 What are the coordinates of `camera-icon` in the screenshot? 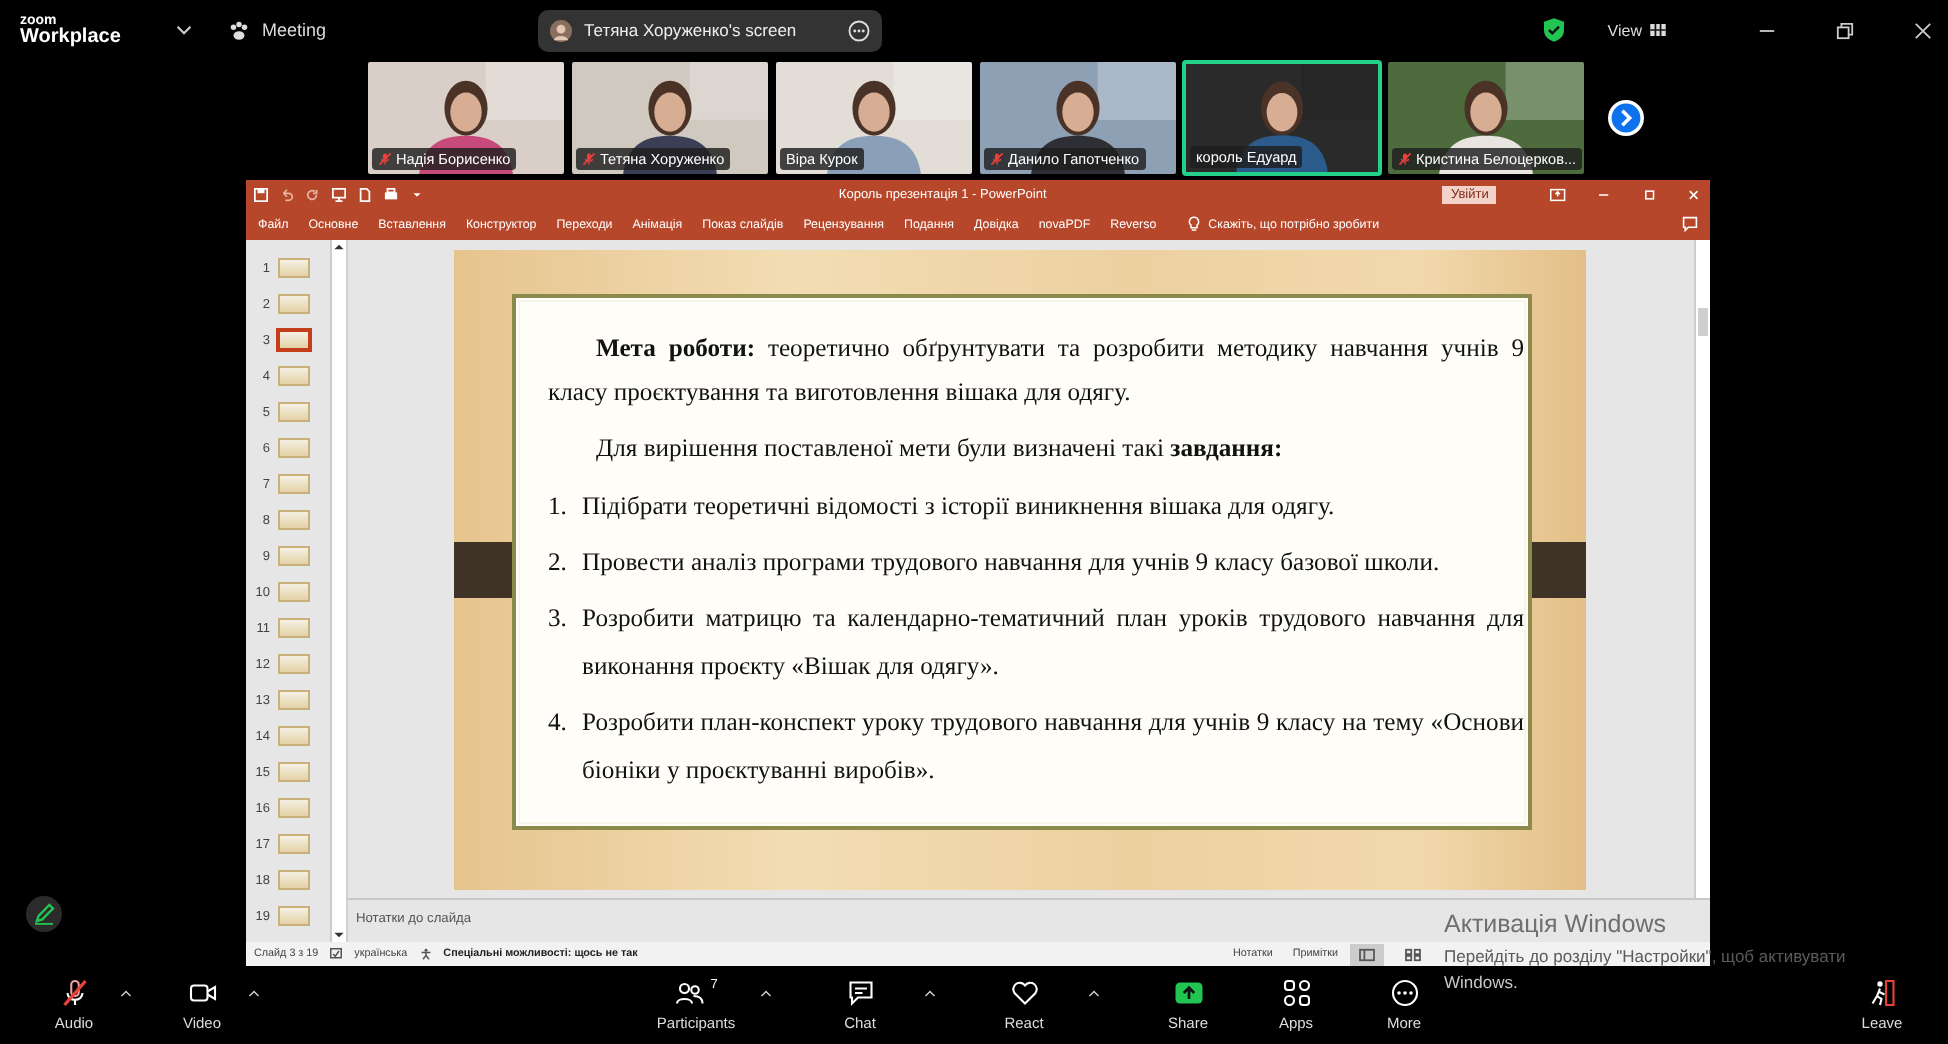 It's located at (202, 993).